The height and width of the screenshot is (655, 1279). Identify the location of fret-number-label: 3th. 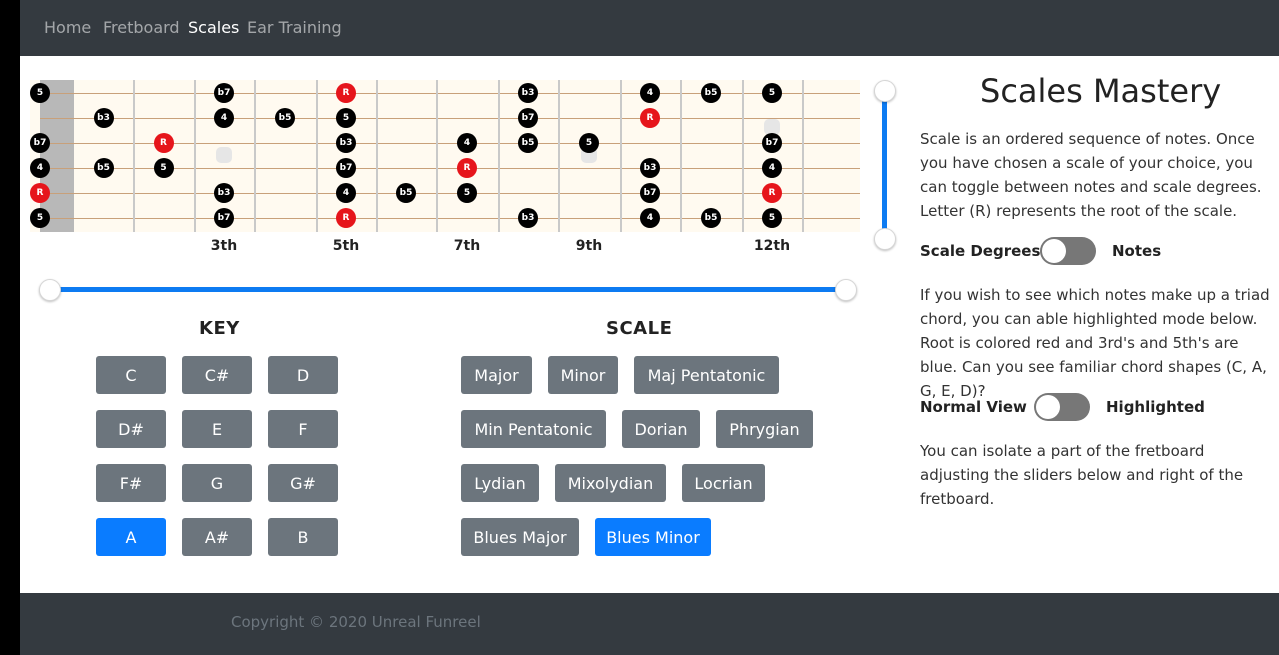
(224, 246).